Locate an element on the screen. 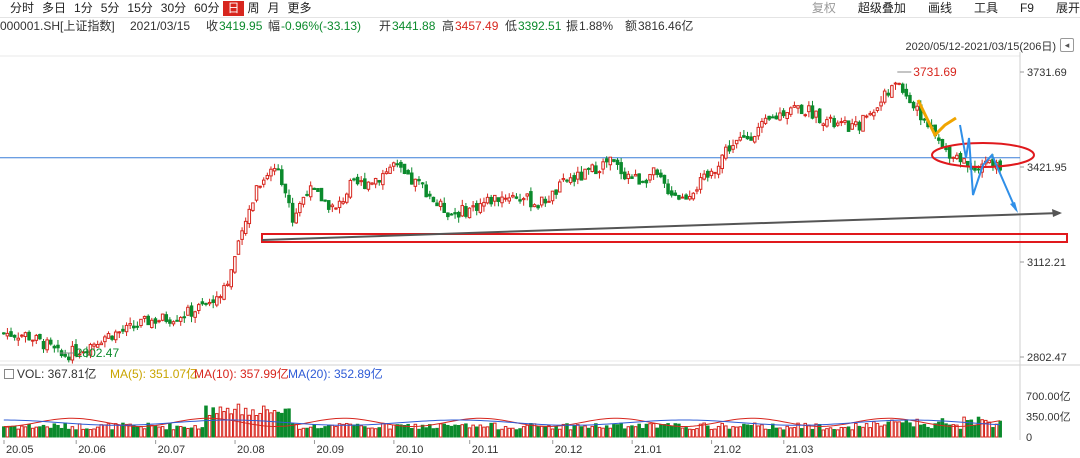  period-tabs: 分时 多日 1分 5分 15分 30分 60分 日 周 月 更多 is located at coordinates (161, 8).